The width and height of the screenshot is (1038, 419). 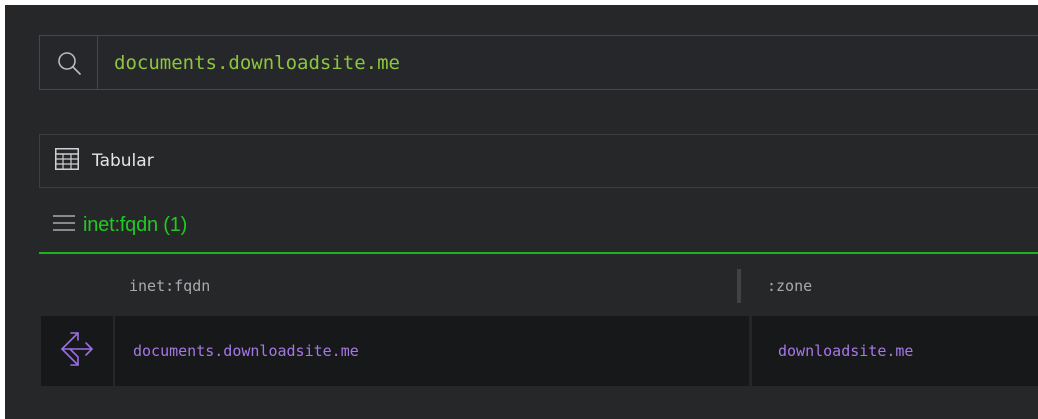 I want to click on menu-icon, so click(x=64, y=225).